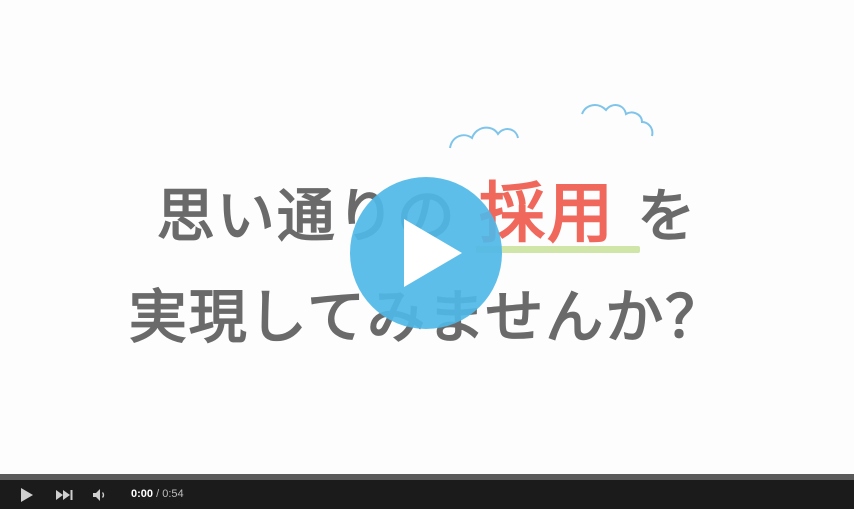 The image size is (854, 509). What do you see at coordinates (427, 477) in the screenshot?
I see `progress-bar` at bounding box center [427, 477].